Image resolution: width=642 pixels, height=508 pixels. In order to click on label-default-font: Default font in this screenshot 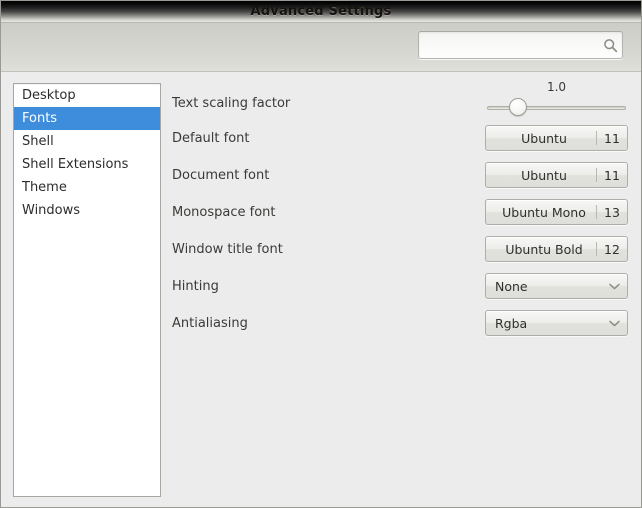, I will do `click(211, 138)`.